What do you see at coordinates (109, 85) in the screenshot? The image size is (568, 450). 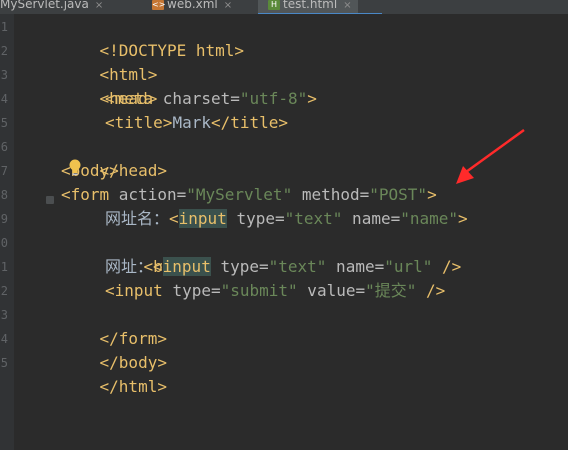 I see `code-line-3: <head>` at bounding box center [109, 85].